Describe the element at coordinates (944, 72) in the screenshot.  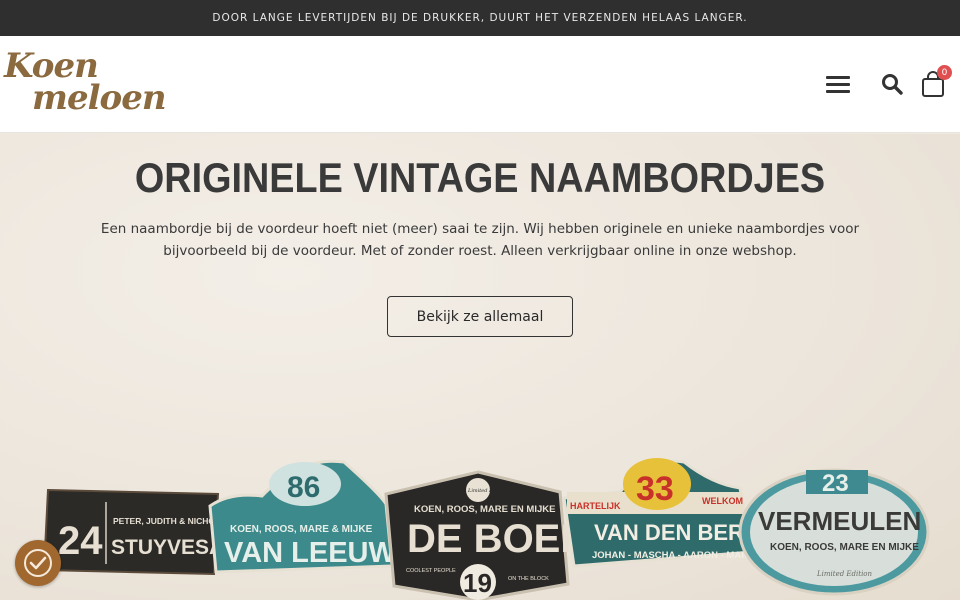
I see `cart-count-badge: 0` at that location.